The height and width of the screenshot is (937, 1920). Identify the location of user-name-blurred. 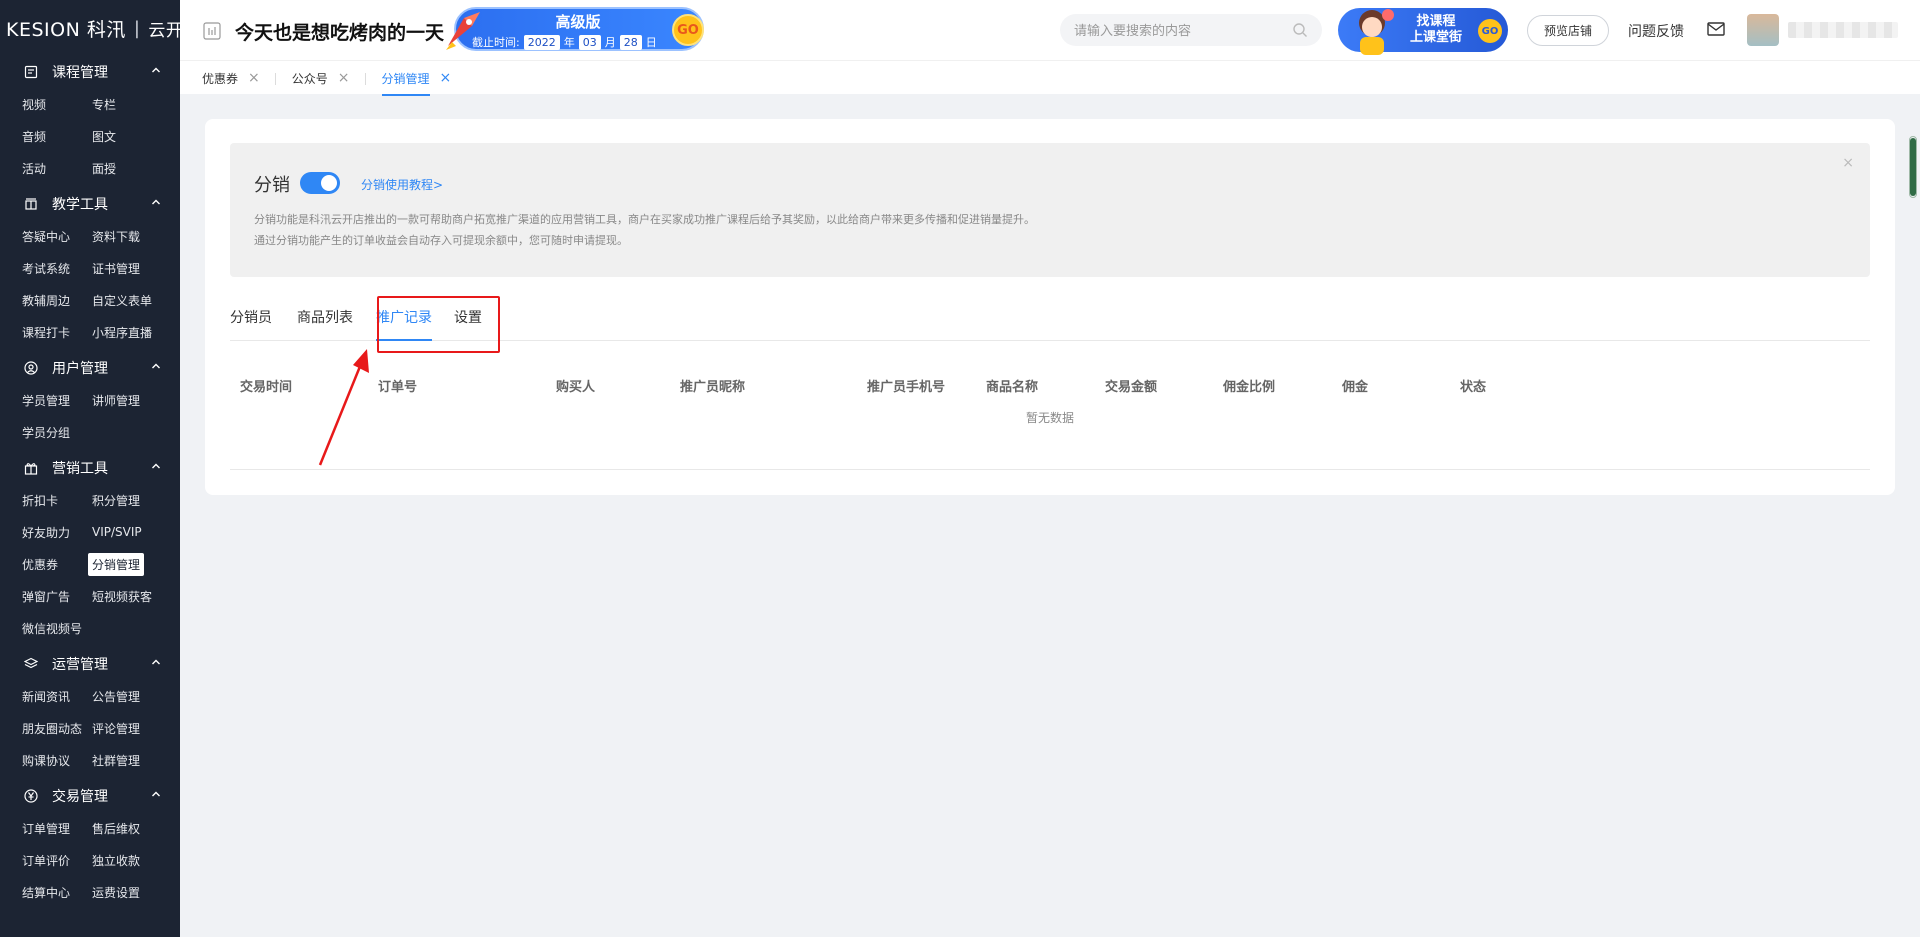
(1843, 30).